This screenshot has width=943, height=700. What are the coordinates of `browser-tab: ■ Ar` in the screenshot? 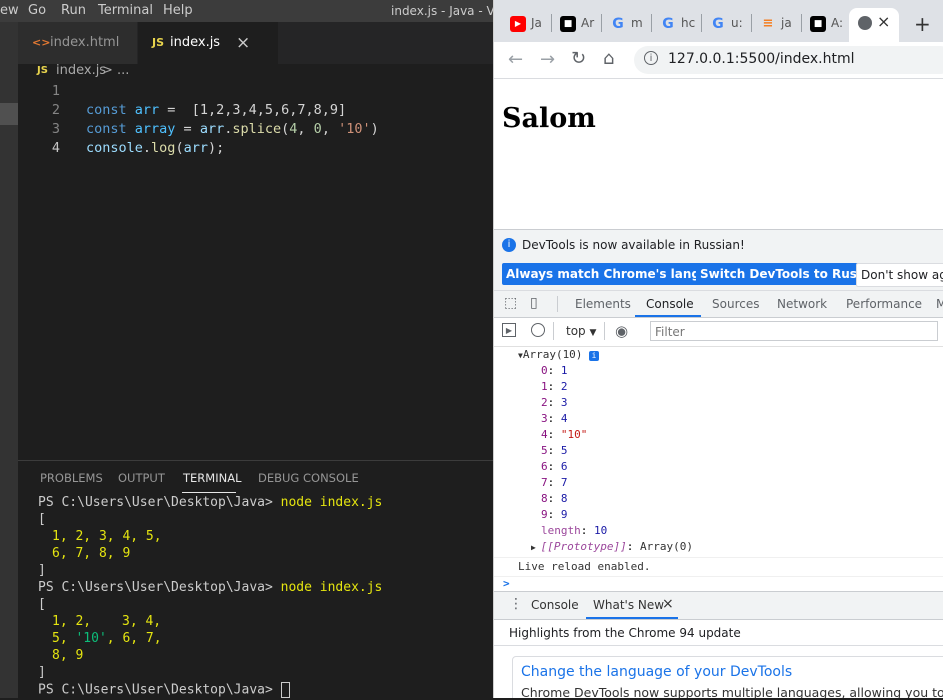 It's located at (576, 23).